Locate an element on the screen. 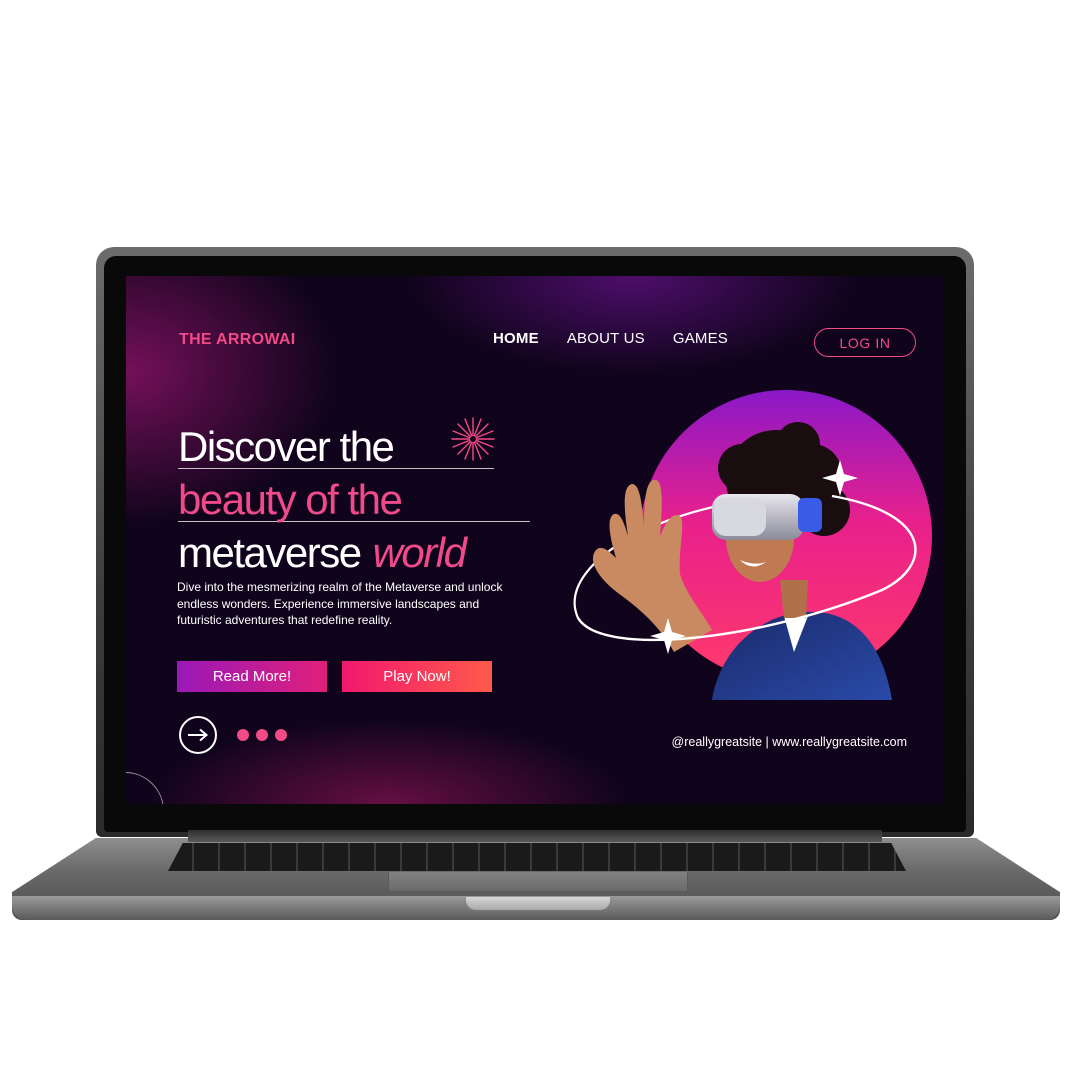  arrow-right-icon is located at coordinates (198, 735).